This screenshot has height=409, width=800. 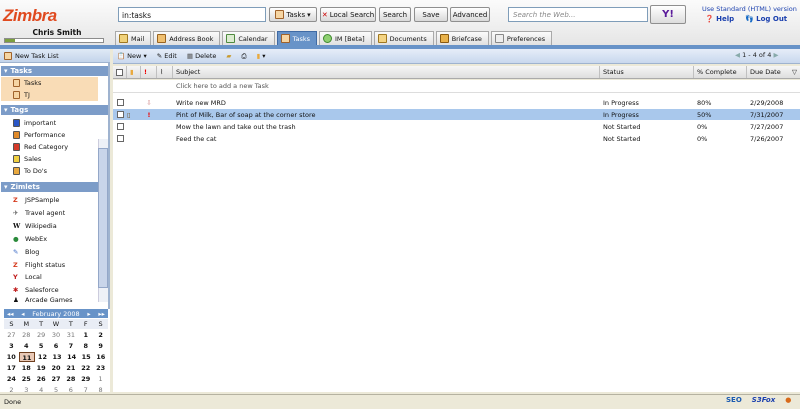 What do you see at coordinates (49, 252) in the screenshot?
I see `zimlet-item: ✎ Blog` at bounding box center [49, 252].